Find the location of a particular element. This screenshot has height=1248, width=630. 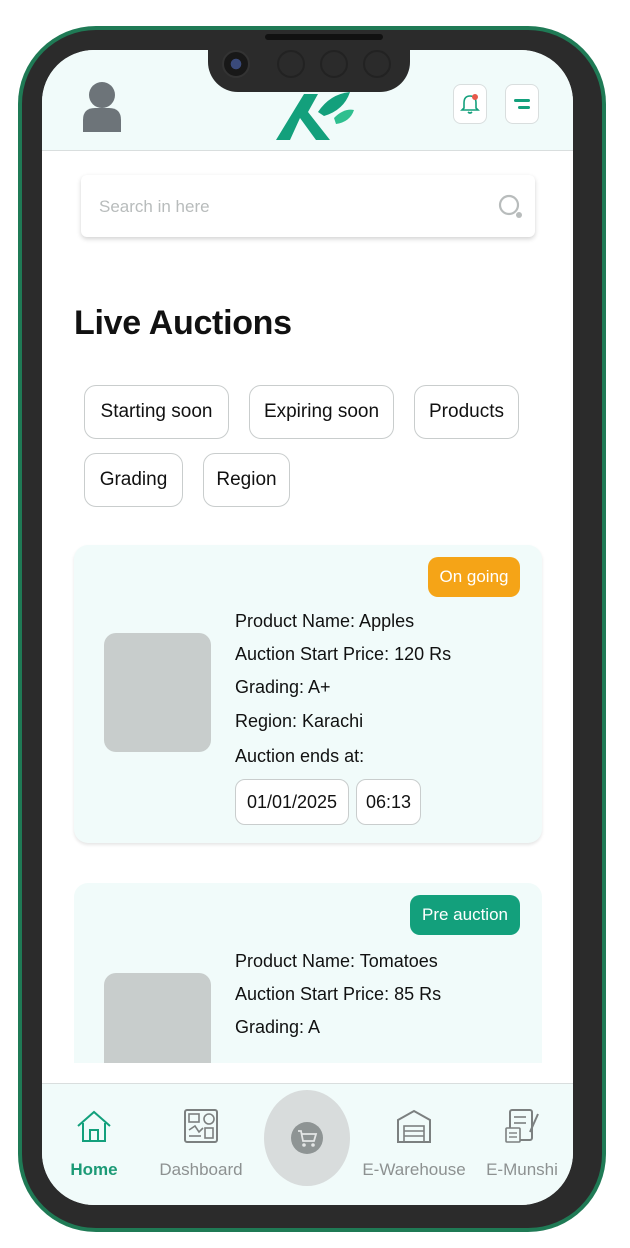

nav-item-e-munshi: E-Munshi is located at coordinates (522, 1144).